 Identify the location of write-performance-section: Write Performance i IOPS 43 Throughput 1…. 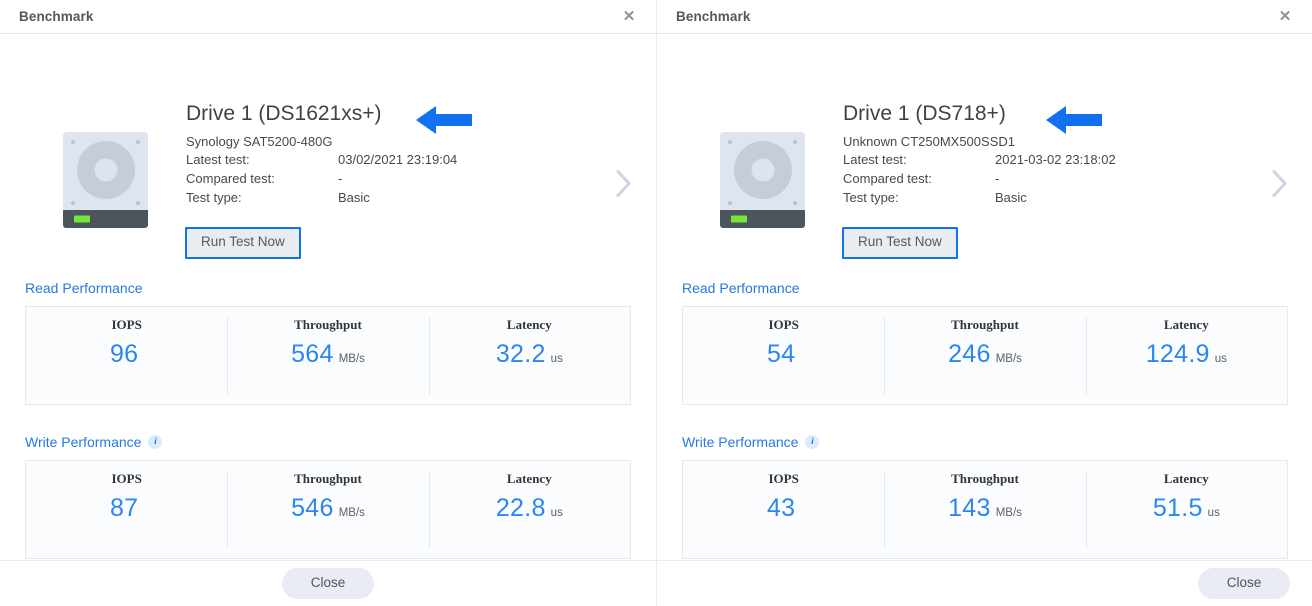
(985, 496).